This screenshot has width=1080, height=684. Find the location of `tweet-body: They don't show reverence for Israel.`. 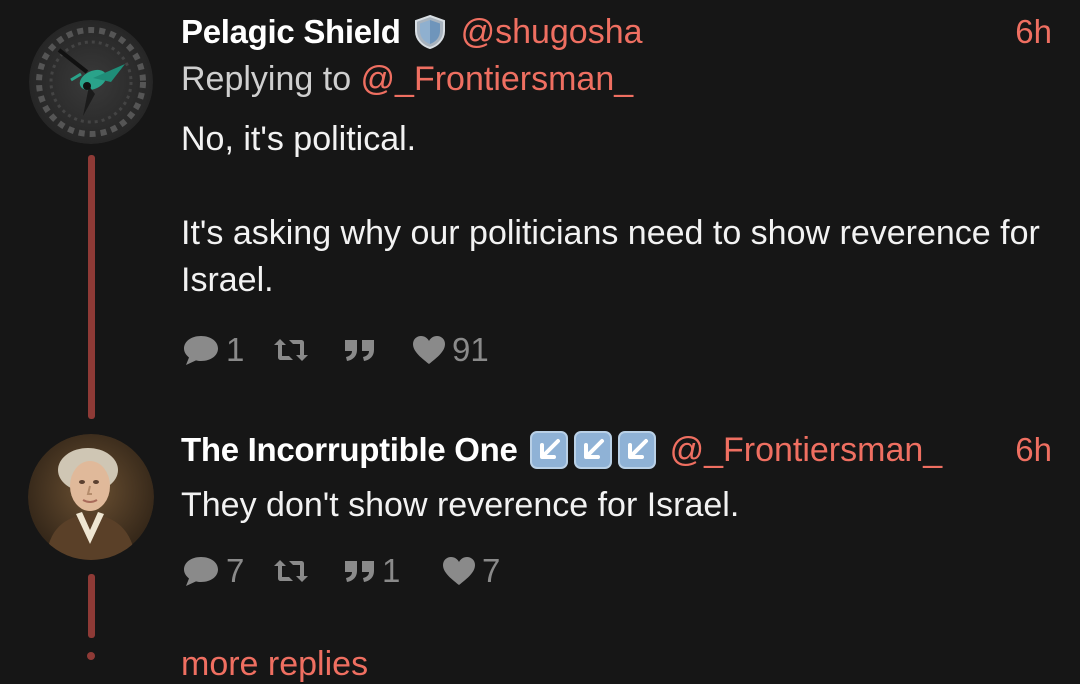

tweet-body: They don't show reverence for Israel. is located at coordinates (618, 505).